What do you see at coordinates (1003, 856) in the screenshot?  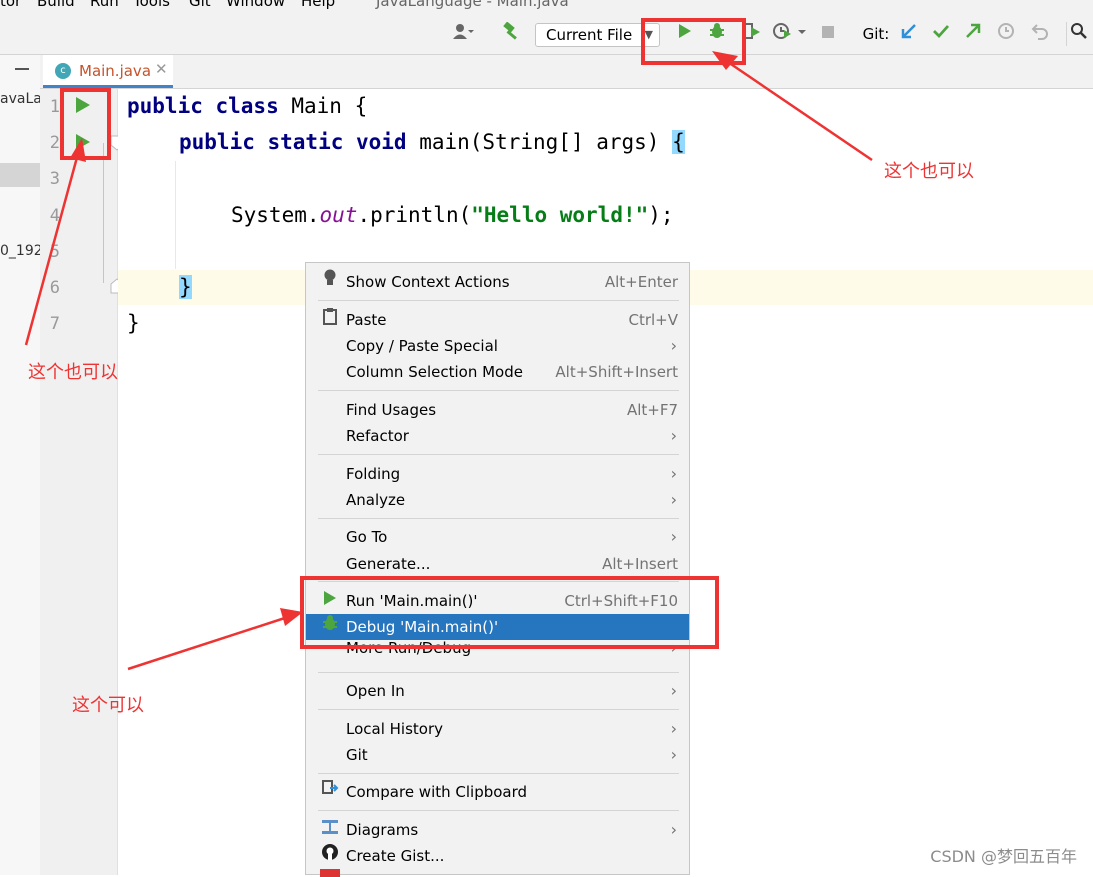 I see `watermark: CSDN @梦回五百年` at bounding box center [1003, 856].